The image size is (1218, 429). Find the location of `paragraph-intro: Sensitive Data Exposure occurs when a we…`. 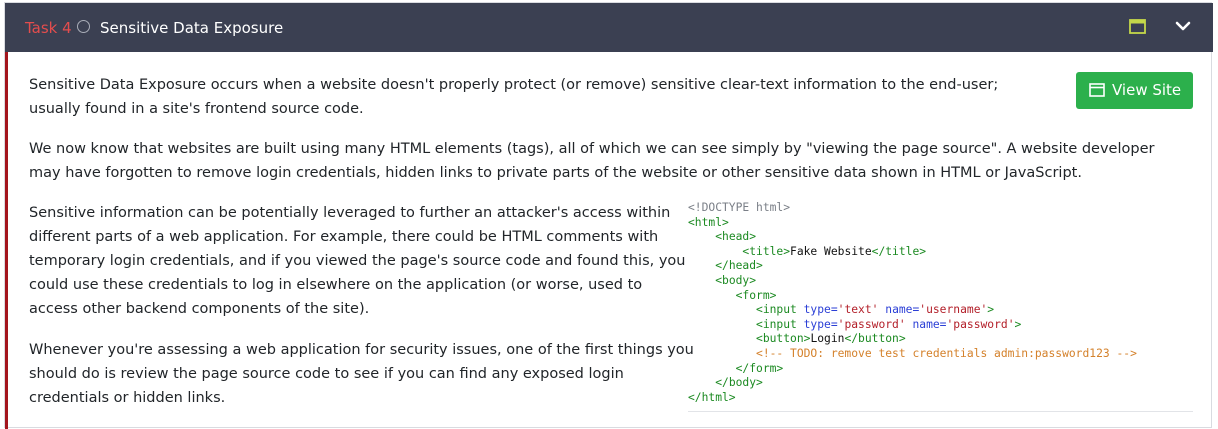

paragraph-intro: Sensitive Data Exposure occurs when a we… is located at coordinates (514, 97).